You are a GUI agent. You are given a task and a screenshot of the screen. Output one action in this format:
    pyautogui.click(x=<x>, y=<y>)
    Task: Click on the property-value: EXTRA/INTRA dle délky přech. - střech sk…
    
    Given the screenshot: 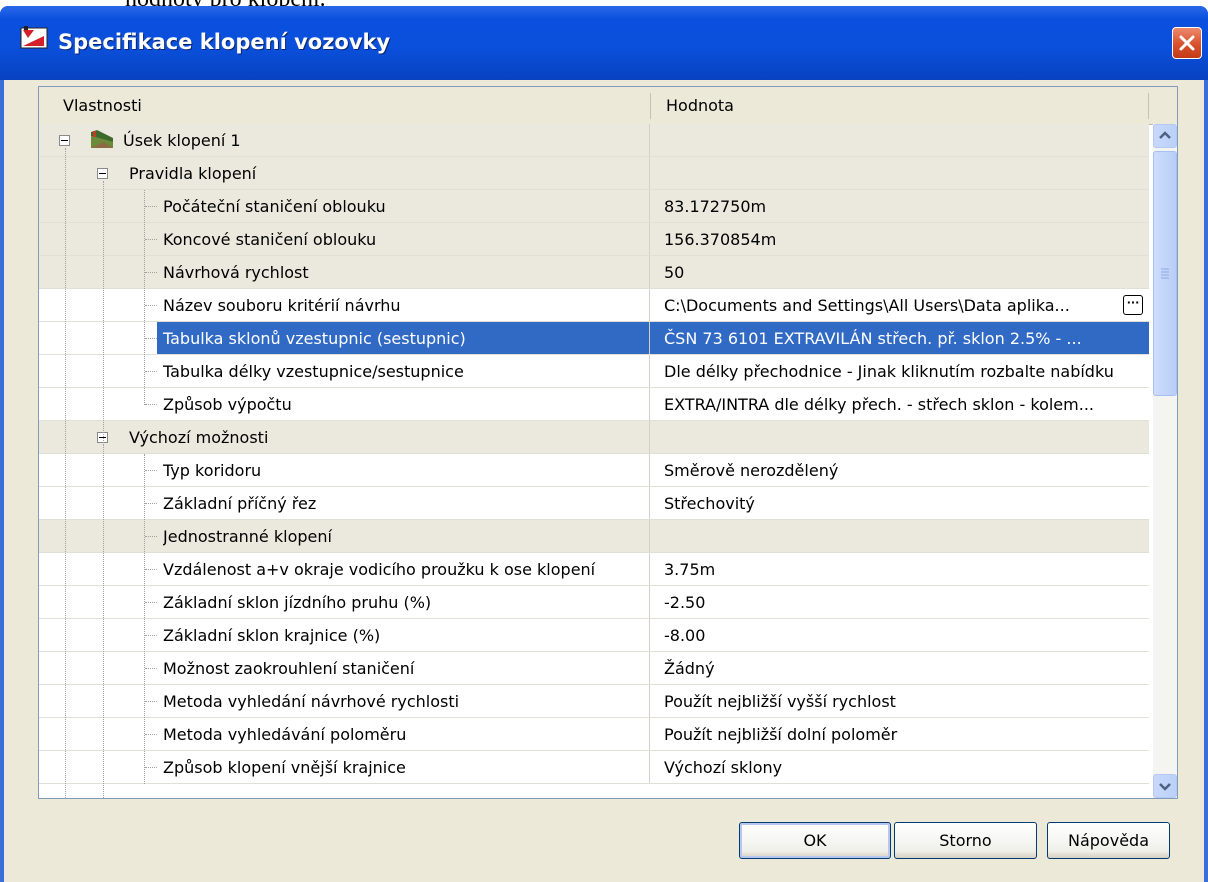 What is the action you would take?
    pyautogui.click(x=899, y=404)
    